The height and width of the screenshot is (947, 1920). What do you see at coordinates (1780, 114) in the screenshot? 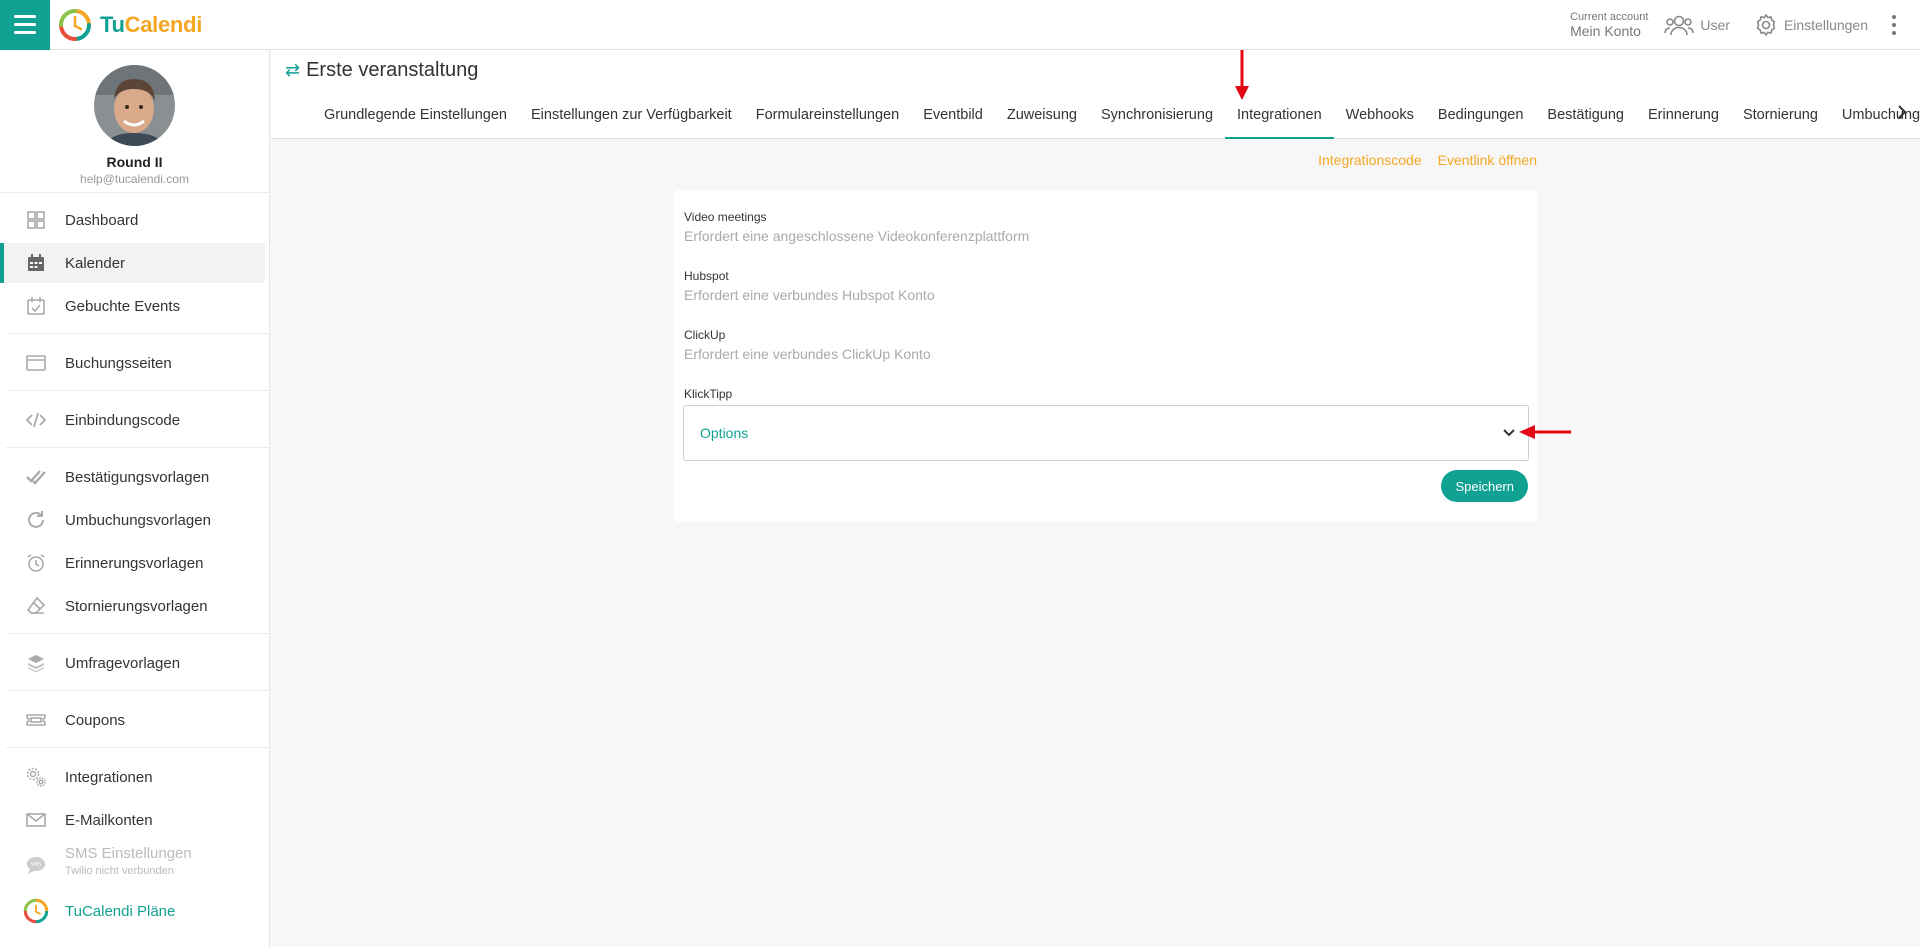
I see `tab-stornierung: Stornierung` at bounding box center [1780, 114].